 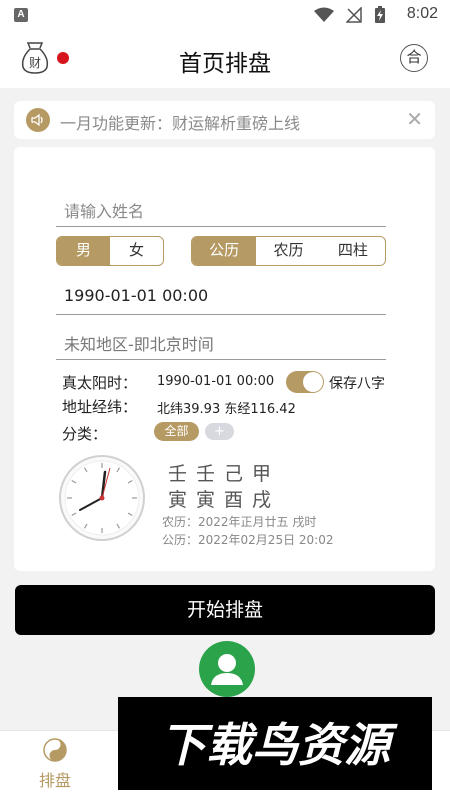 What do you see at coordinates (354, 15) in the screenshot?
I see `signal-off-icon` at bounding box center [354, 15].